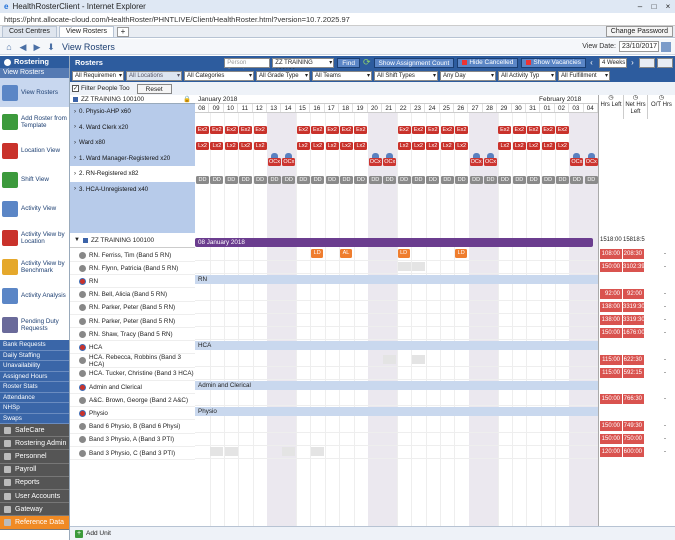  Describe the element at coordinates (527, 75) in the screenshot. I see `filter-dropdown-7: All Activity Typ` at that location.